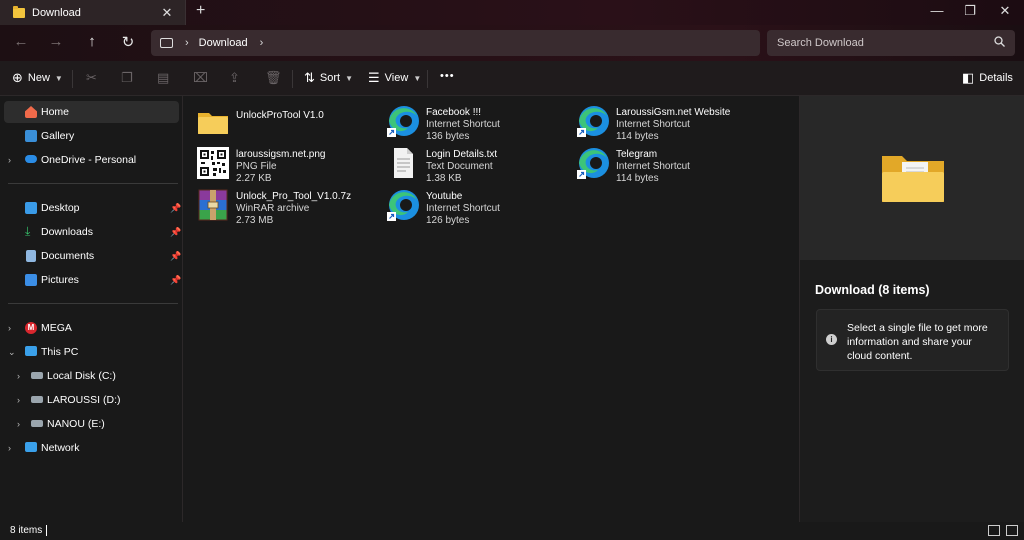 This screenshot has height=540, width=1024. I want to click on this-pc-icon, so click(166, 43).